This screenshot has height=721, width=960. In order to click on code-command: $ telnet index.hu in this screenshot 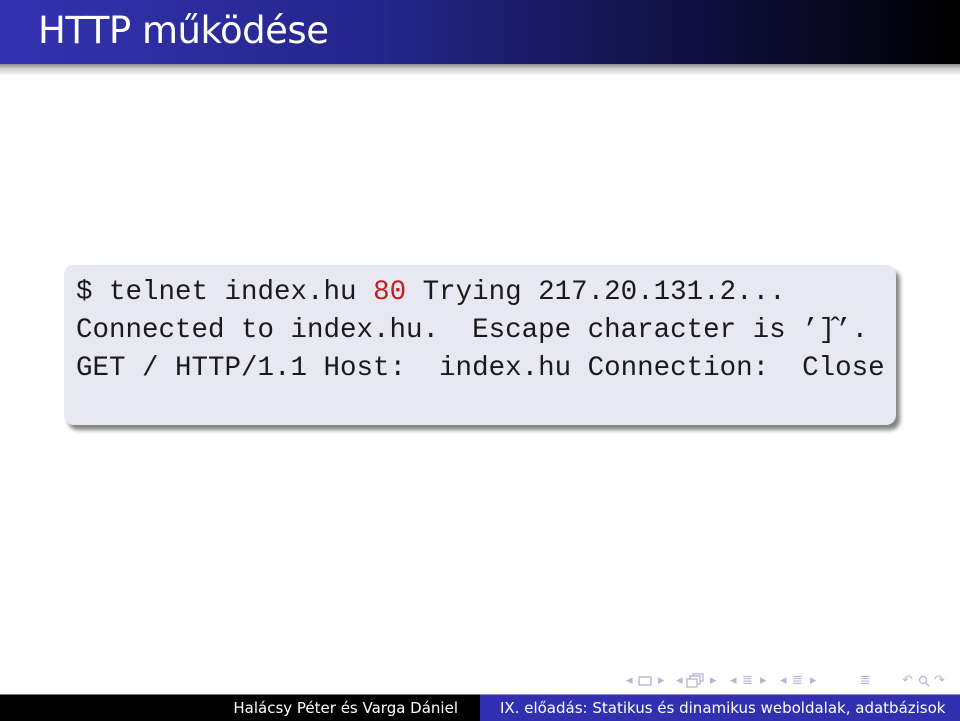, I will do `click(225, 292)`.